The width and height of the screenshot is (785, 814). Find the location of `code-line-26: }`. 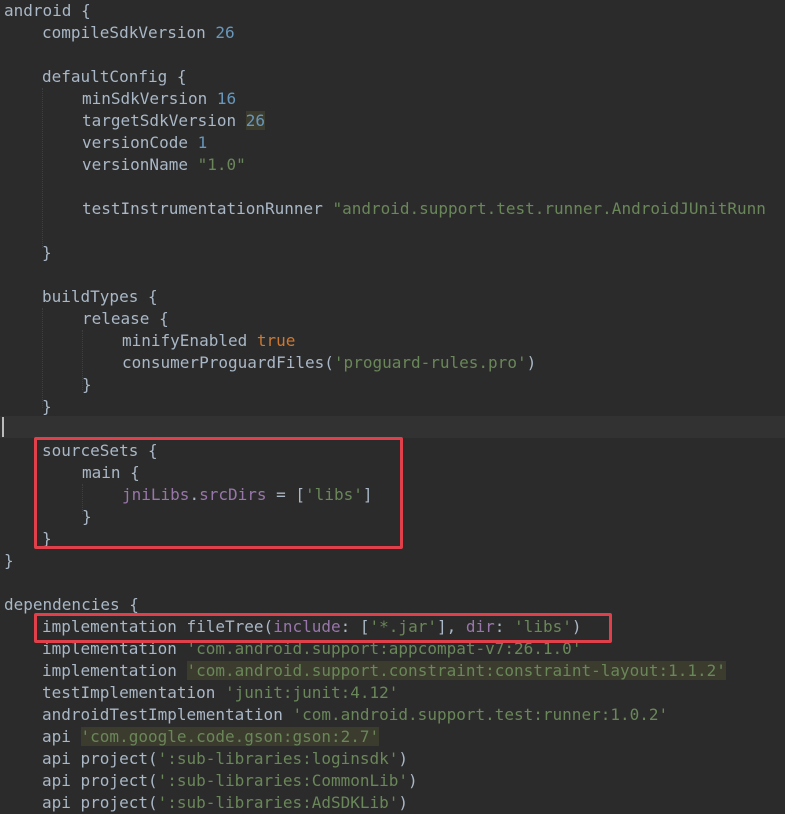

code-line-26: } is located at coordinates (9, 560).